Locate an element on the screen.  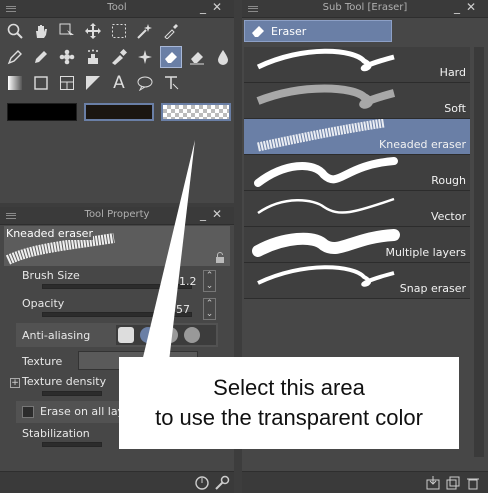
erase-all-label: Erase on all lay is located at coordinates (82, 411).